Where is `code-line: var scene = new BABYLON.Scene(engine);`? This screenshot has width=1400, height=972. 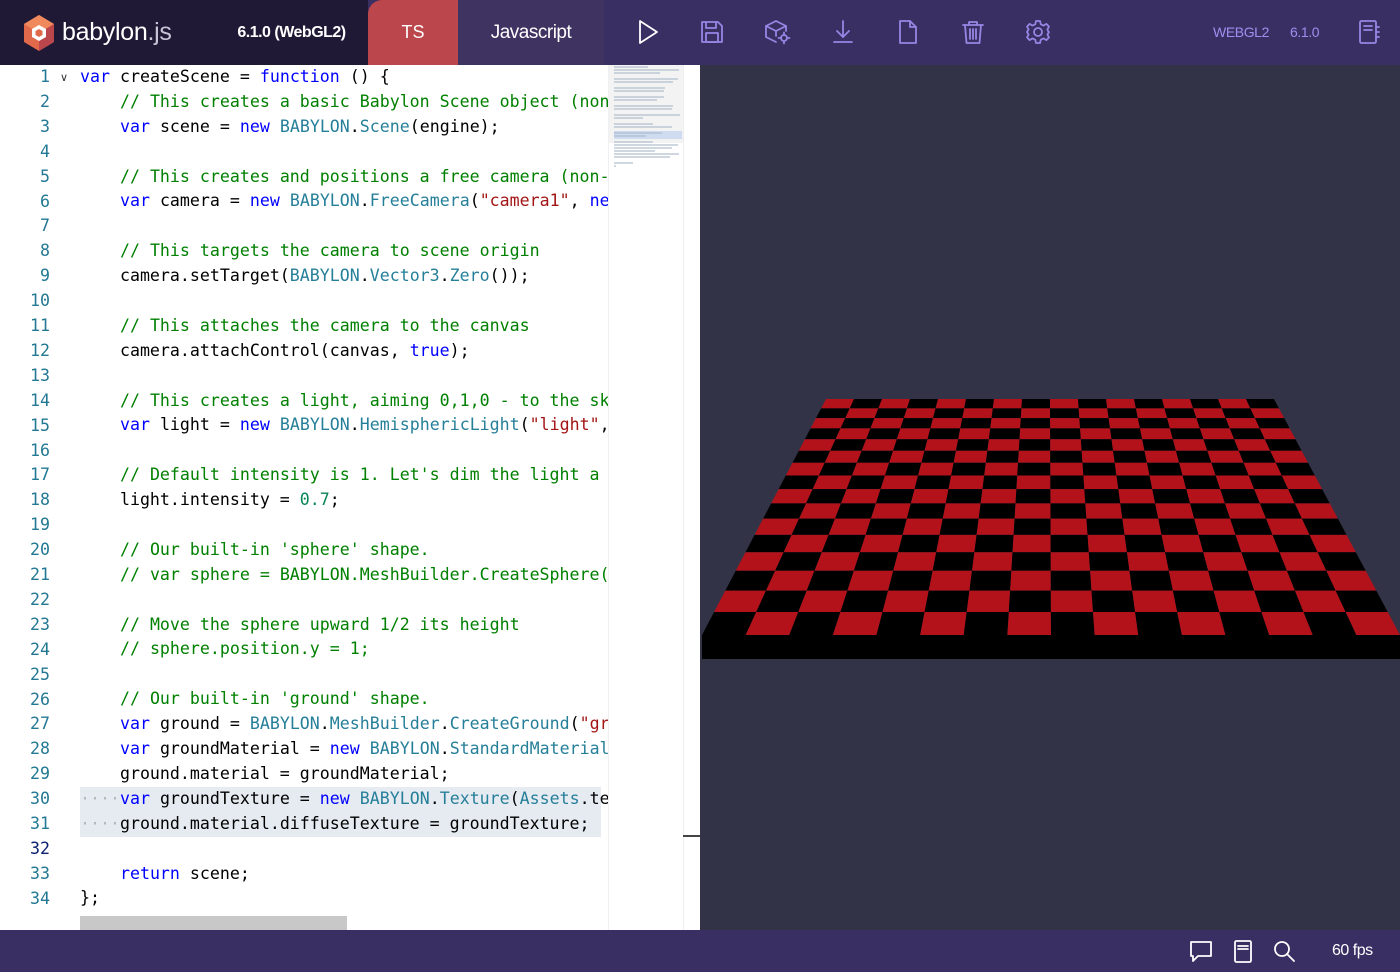 code-line: var scene = new BABYLON.Scene(engine); is located at coordinates (344, 127).